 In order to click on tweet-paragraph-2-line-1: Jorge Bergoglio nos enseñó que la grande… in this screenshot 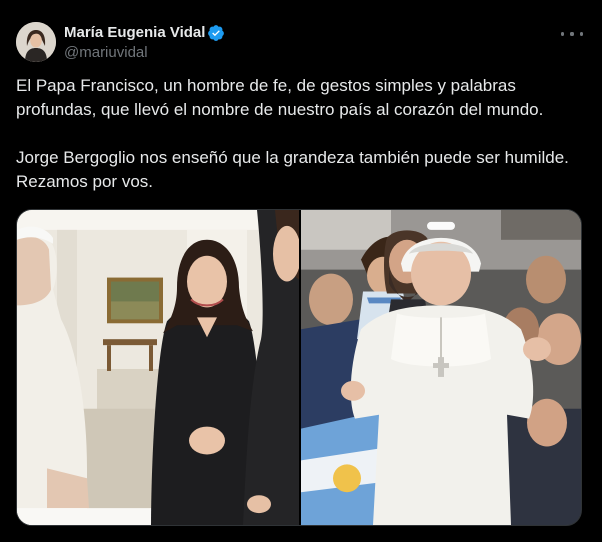, I will do `click(292, 157)`.